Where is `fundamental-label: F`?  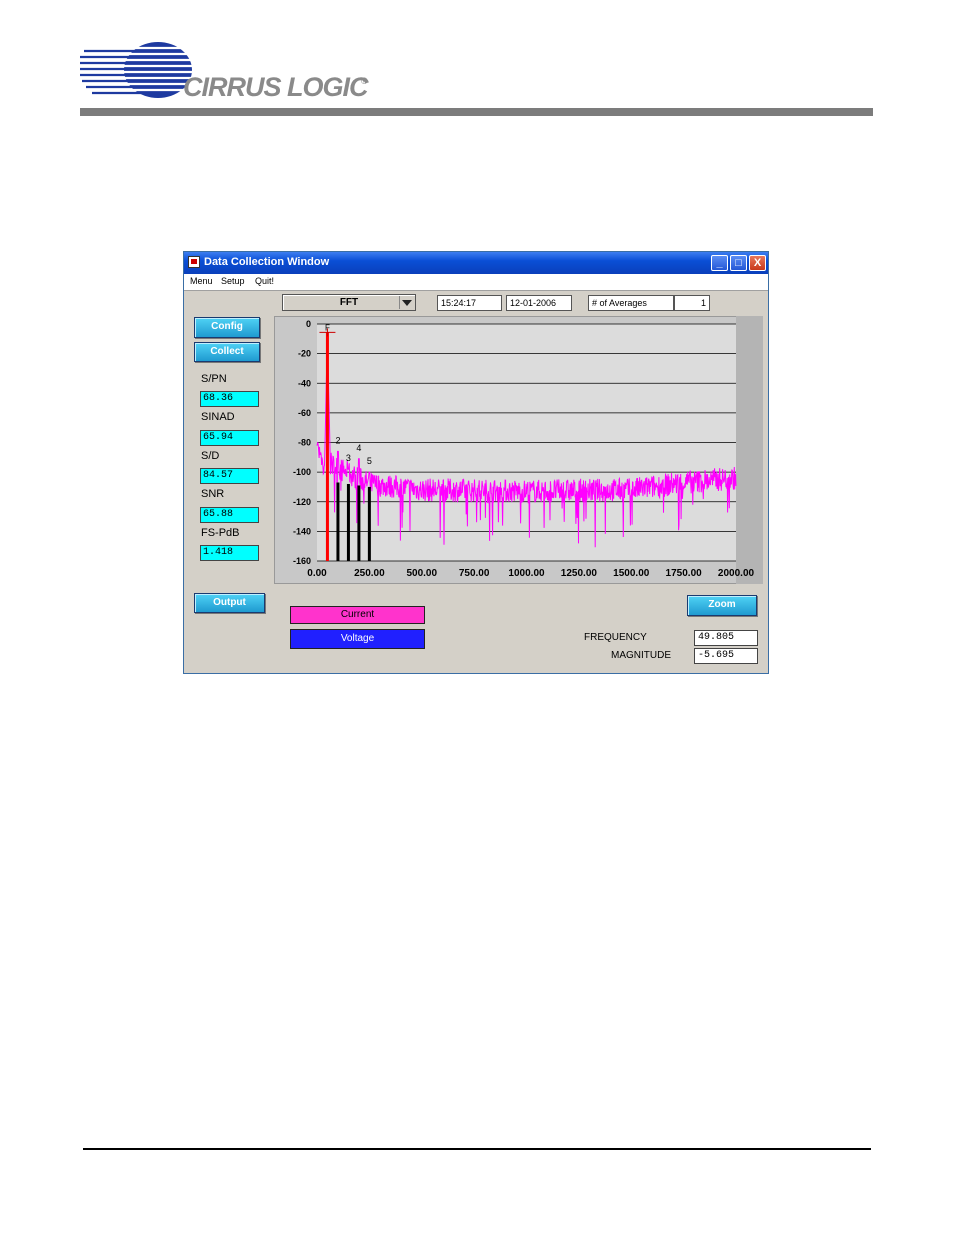 fundamental-label: F is located at coordinates (327, 327).